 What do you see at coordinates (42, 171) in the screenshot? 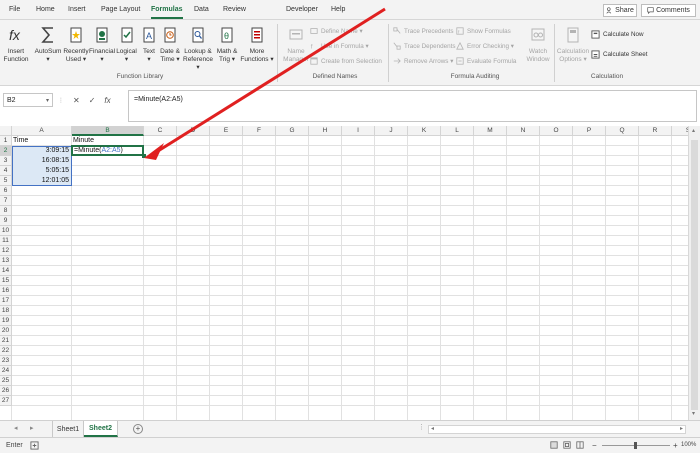
I see `cell-a4: 5:05:15` at bounding box center [42, 171].